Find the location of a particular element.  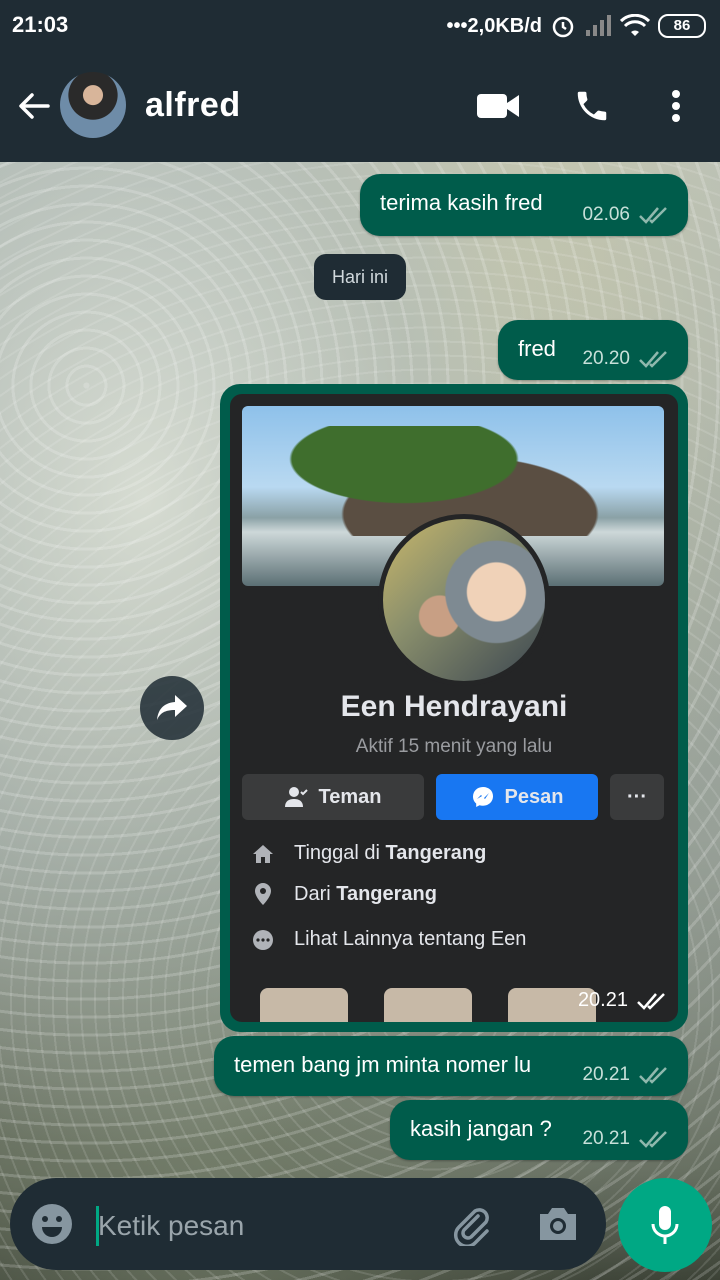

more-label: ··· is located at coordinates (637, 796).